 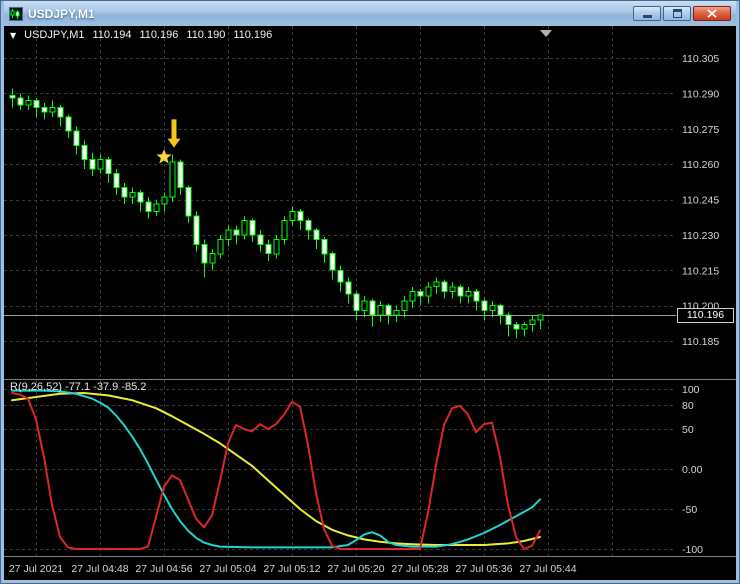 What do you see at coordinates (700, 165) in the screenshot?
I see `price-axis-label: 110.260` at bounding box center [700, 165].